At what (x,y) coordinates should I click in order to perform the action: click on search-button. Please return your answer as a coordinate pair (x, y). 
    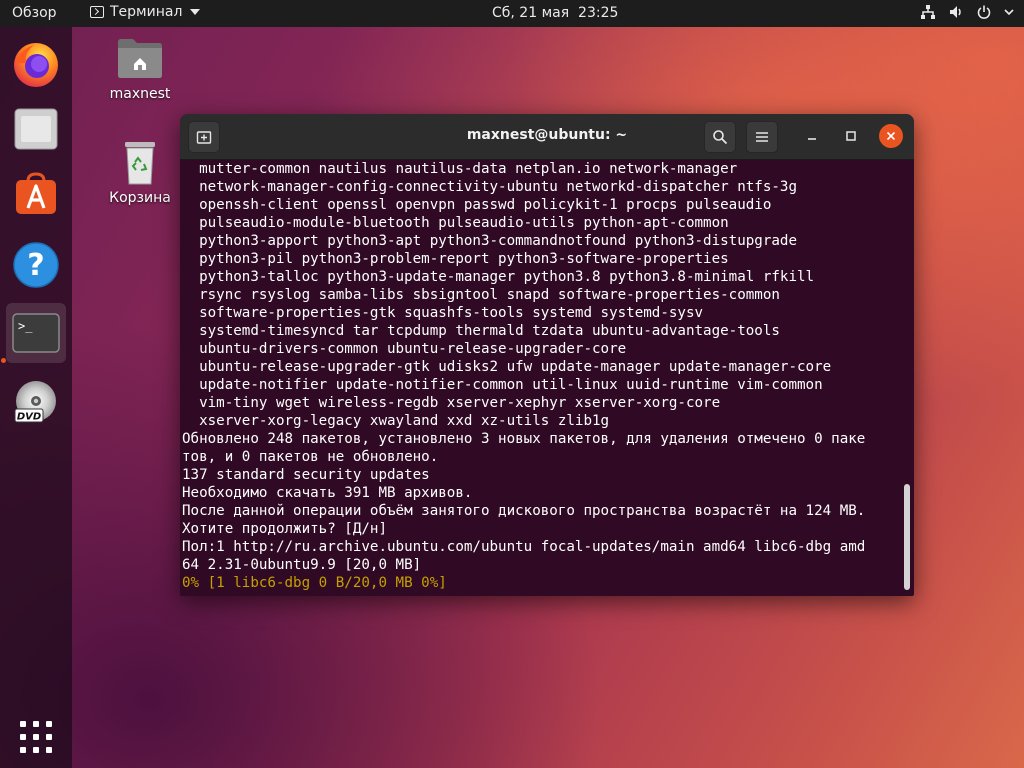
    Looking at the image, I should click on (720, 137).